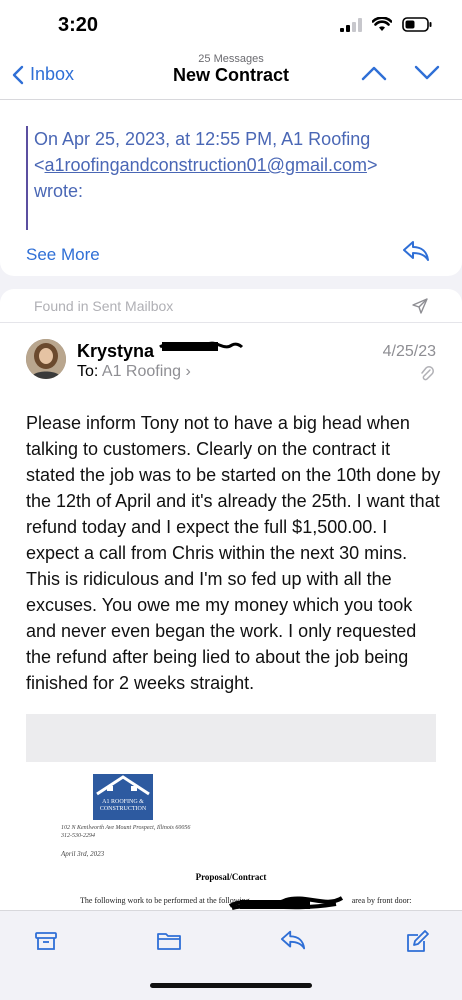 This screenshot has height=1000, width=462. I want to click on nav-bar: Inbox 25 Messages New Contract, so click(231, 76).